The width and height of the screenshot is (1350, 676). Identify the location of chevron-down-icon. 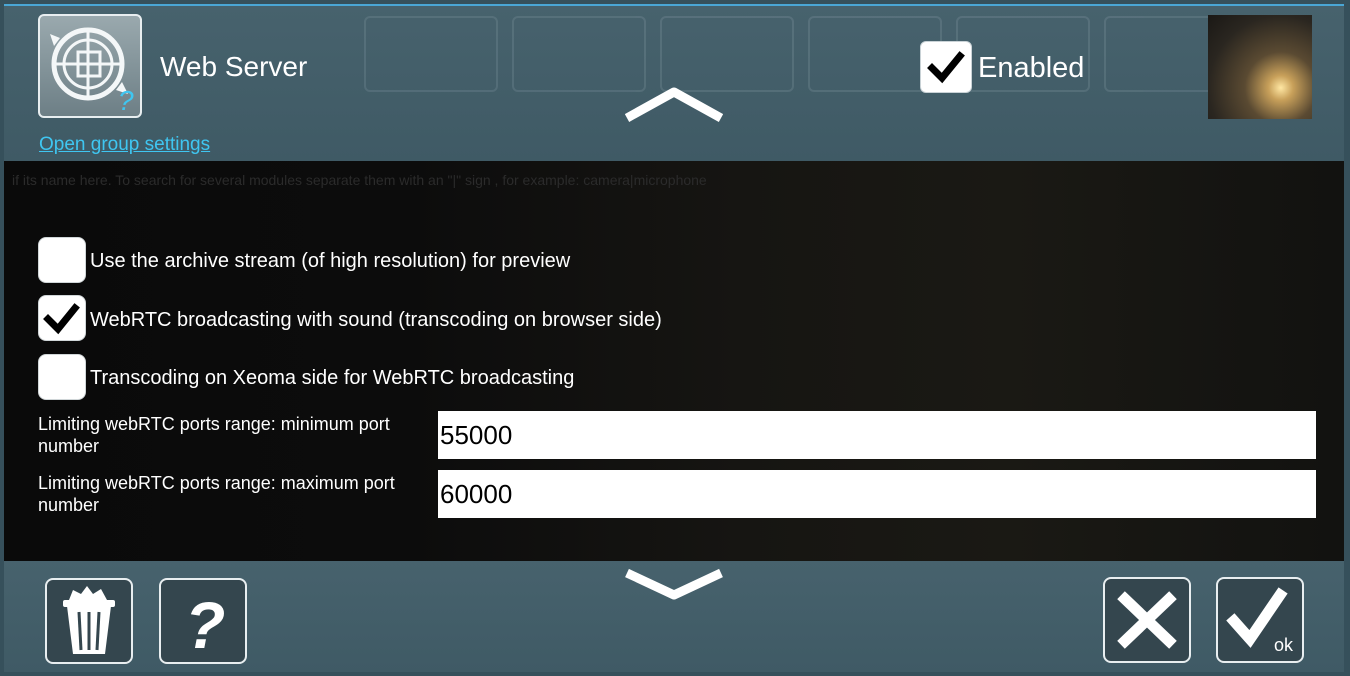
(674, 585).